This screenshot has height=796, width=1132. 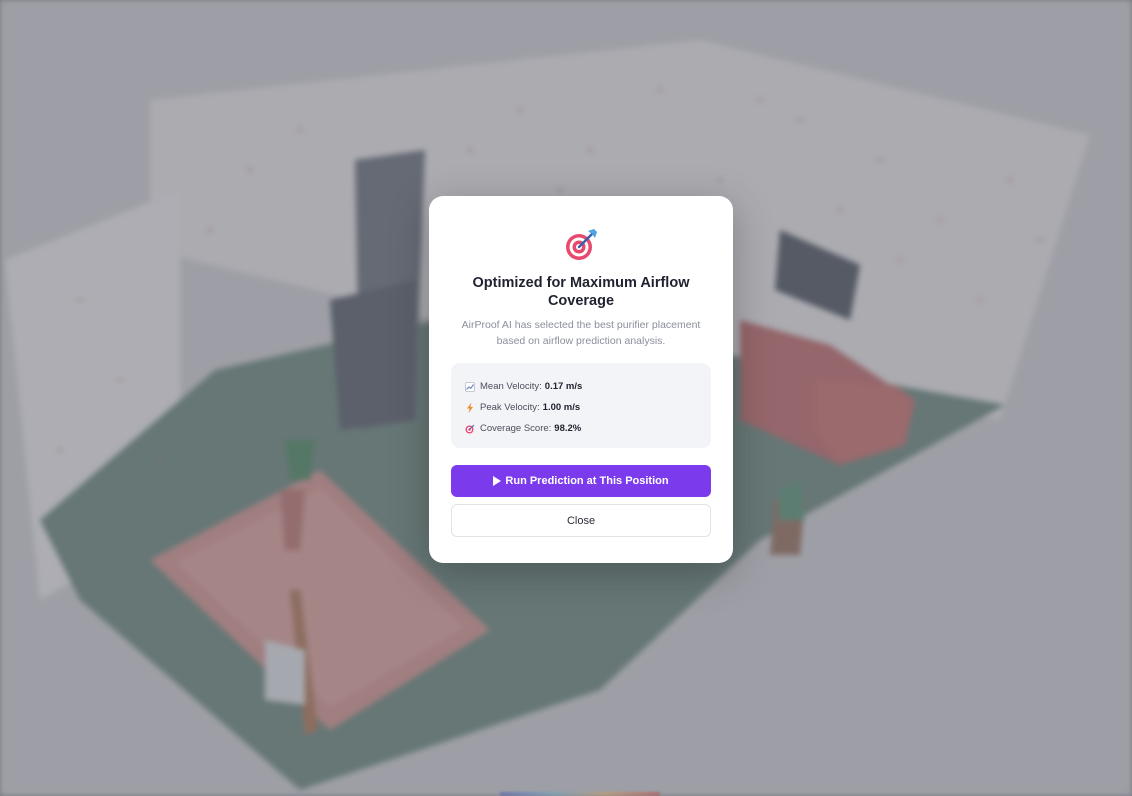 What do you see at coordinates (516, 428) in the screenshot?
I see `stat-label: Coverage Score:` at bounding box center [516, 428].